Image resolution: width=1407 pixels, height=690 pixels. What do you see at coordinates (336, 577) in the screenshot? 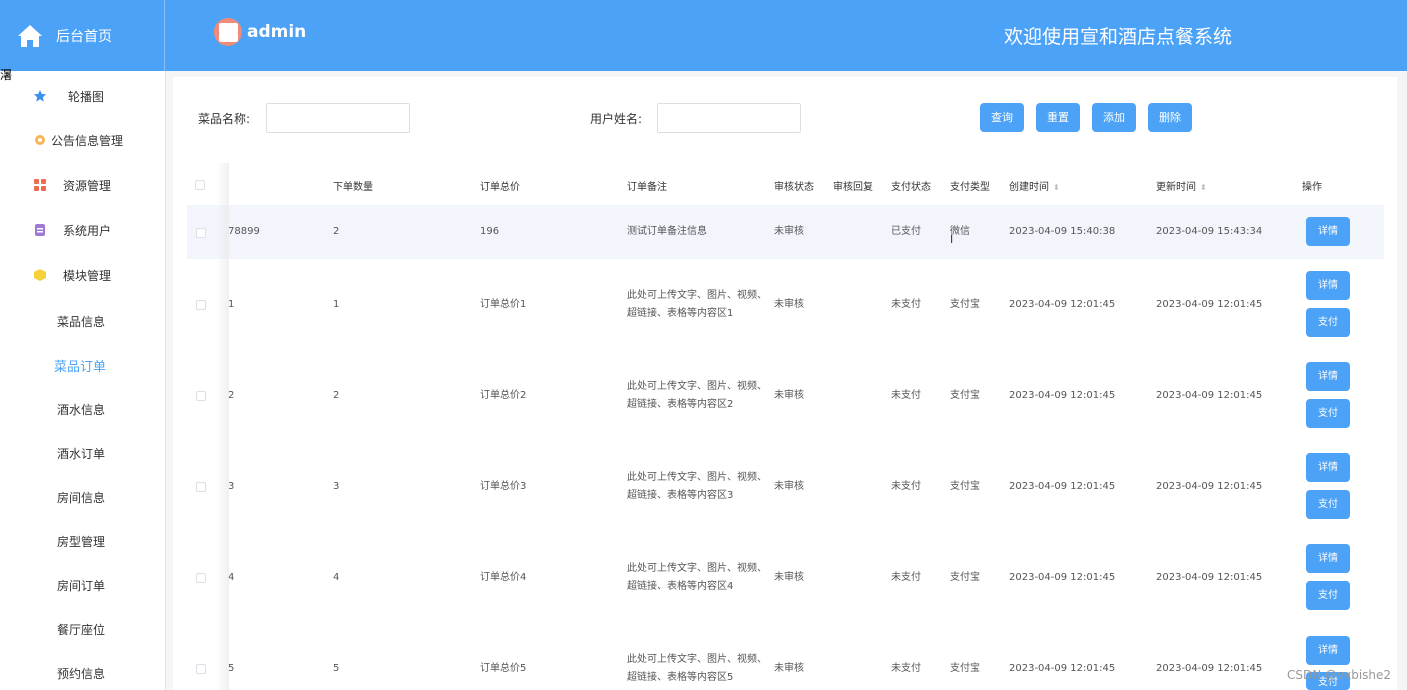
I see `cell-qty: 4` at bounding box center [336, 577].